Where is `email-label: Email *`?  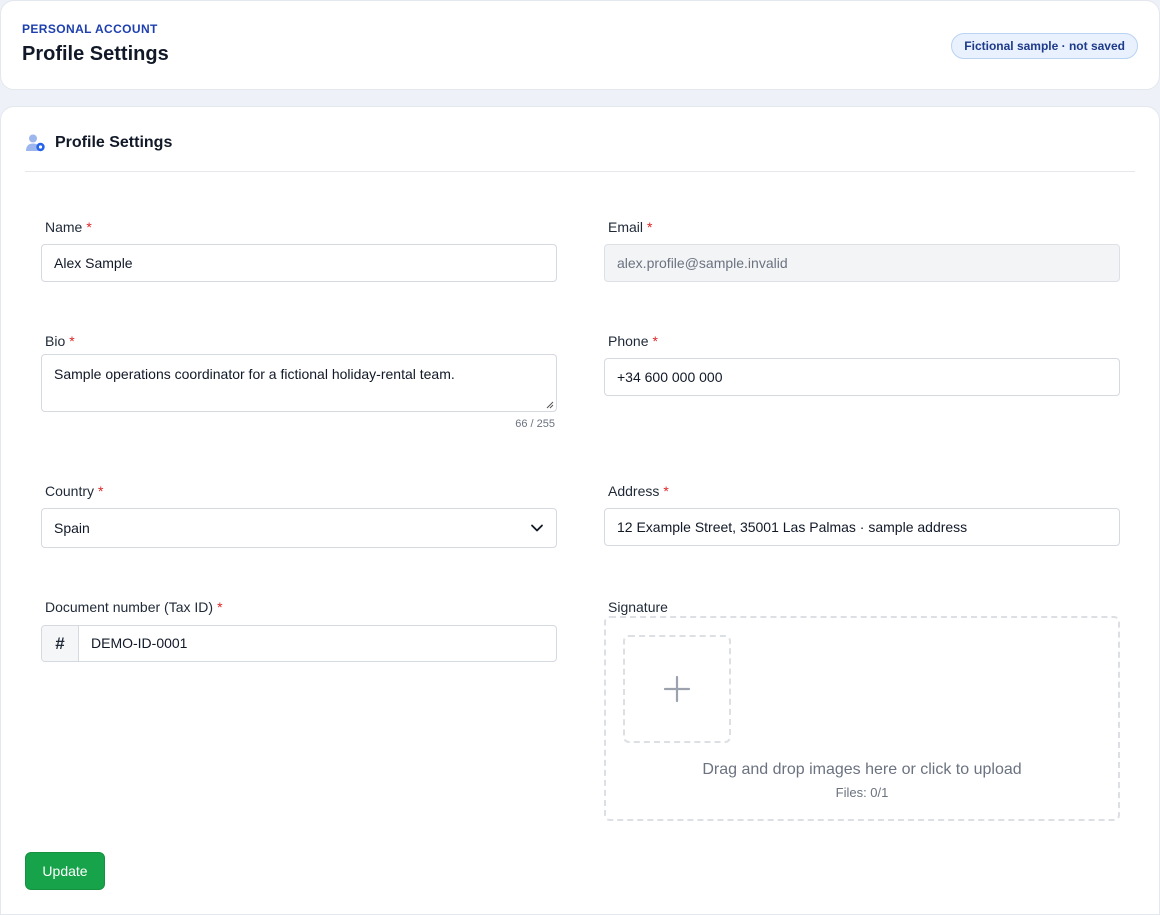
email-label: Email * is located at coordinates (630, 227).